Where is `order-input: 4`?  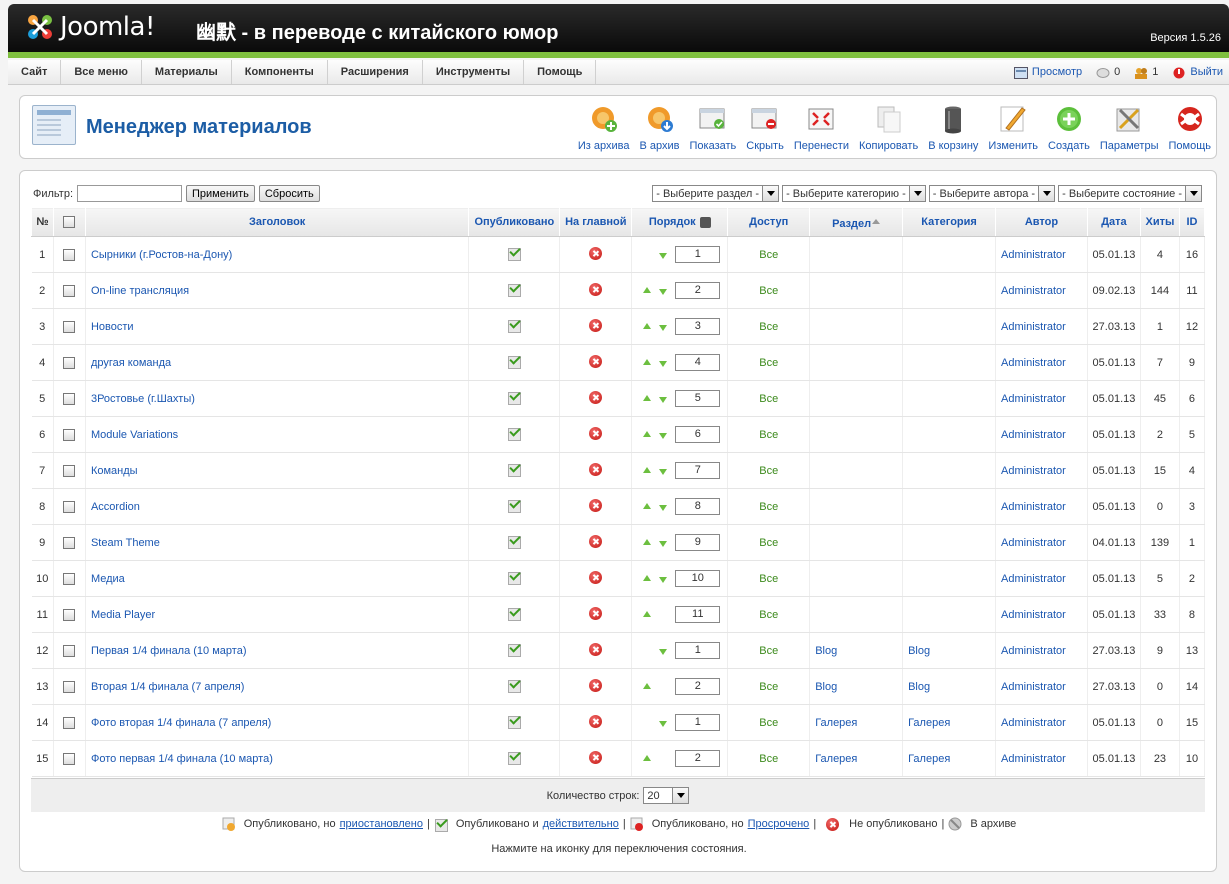
order-input: 4 is located at coordinates (698, 362).